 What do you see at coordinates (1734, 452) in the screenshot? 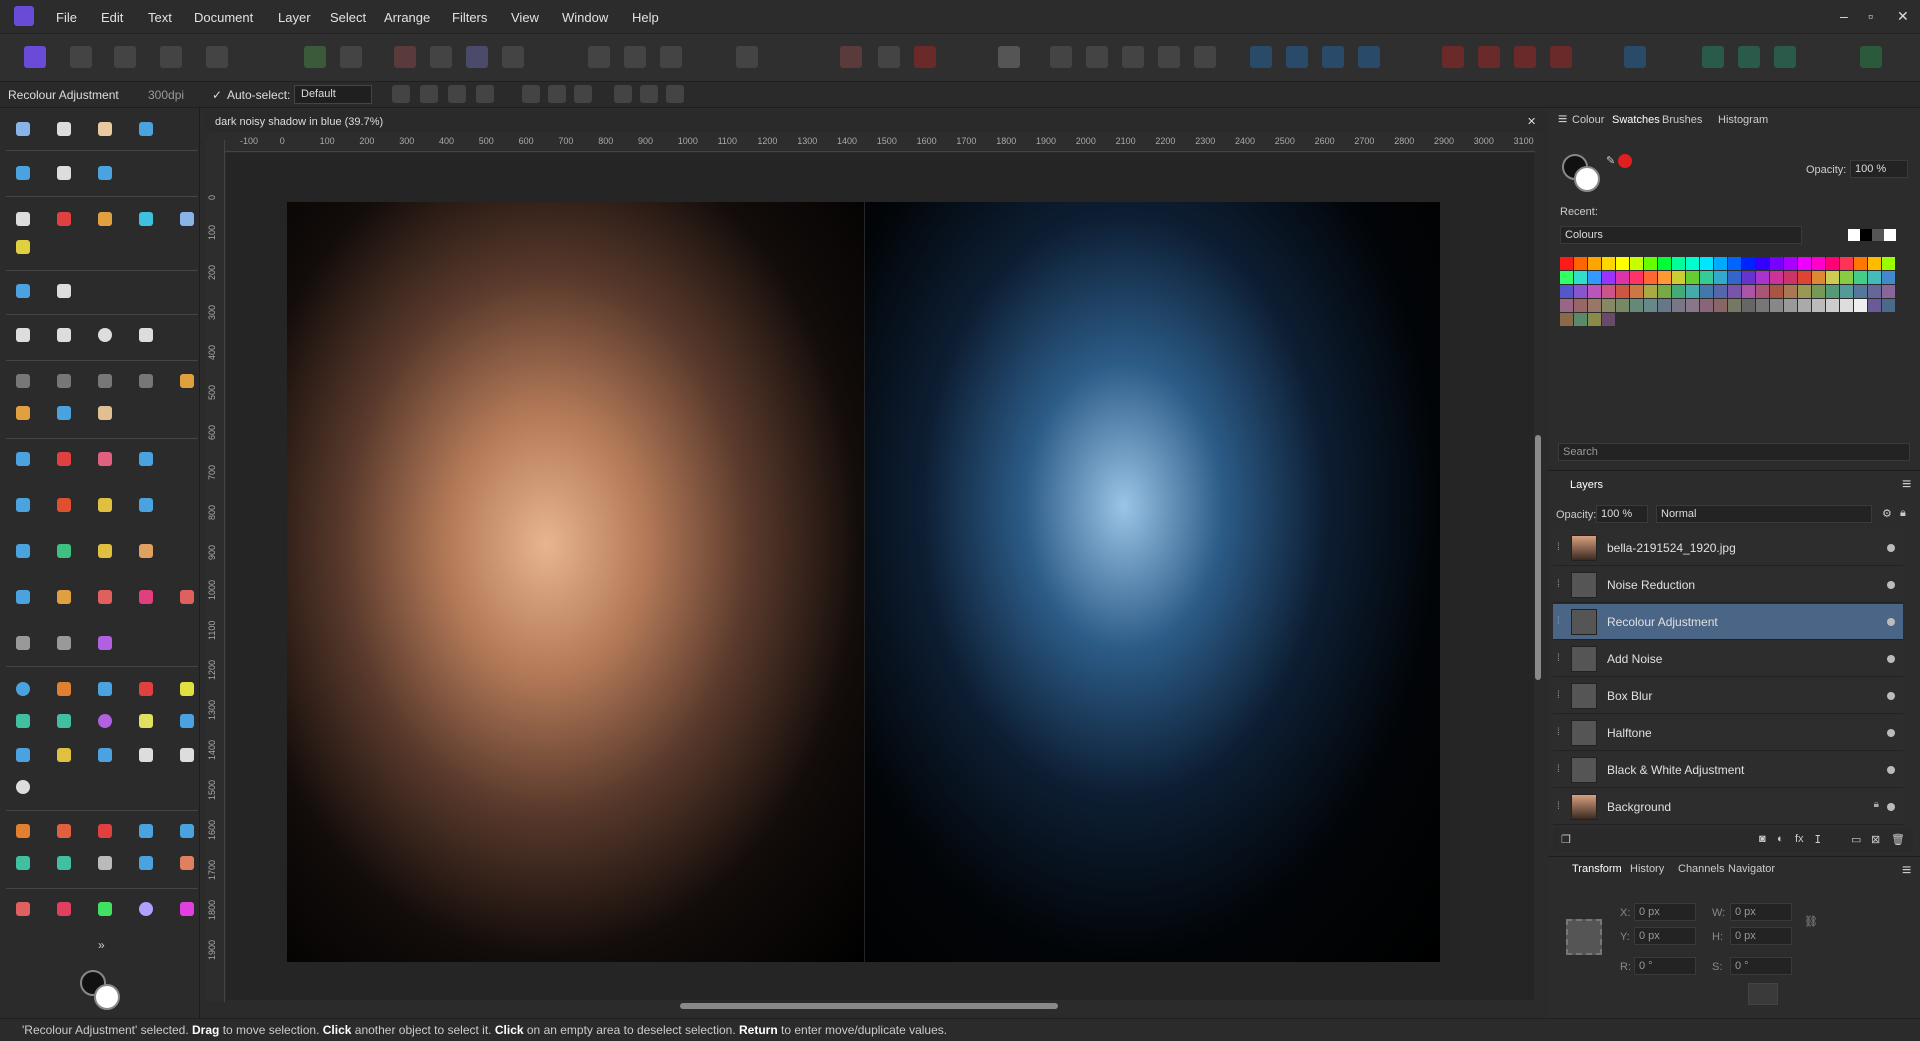
I see `search-input: Search` at bounding box center [1734, 452].